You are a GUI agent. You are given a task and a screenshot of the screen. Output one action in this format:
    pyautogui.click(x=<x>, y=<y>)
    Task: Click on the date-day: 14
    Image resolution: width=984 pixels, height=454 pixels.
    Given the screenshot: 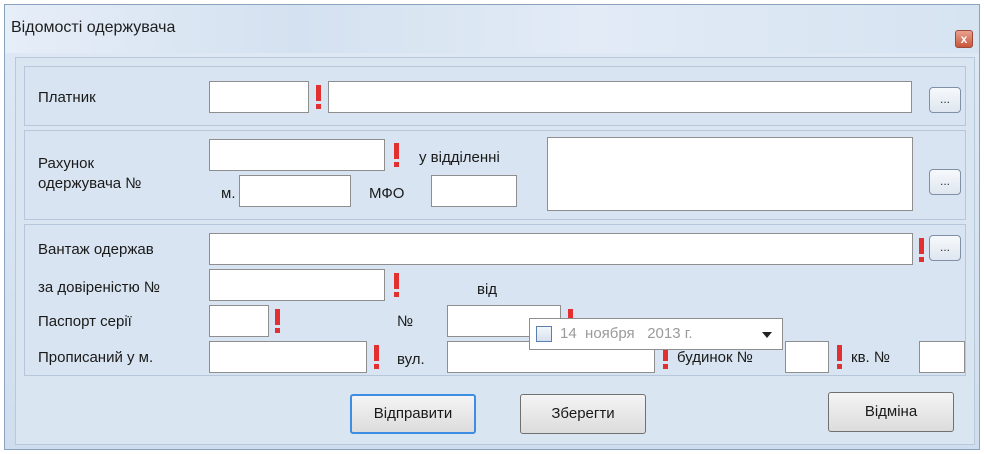 What is the action you would take?
    pyautogui.click(x=568, y=333)
    